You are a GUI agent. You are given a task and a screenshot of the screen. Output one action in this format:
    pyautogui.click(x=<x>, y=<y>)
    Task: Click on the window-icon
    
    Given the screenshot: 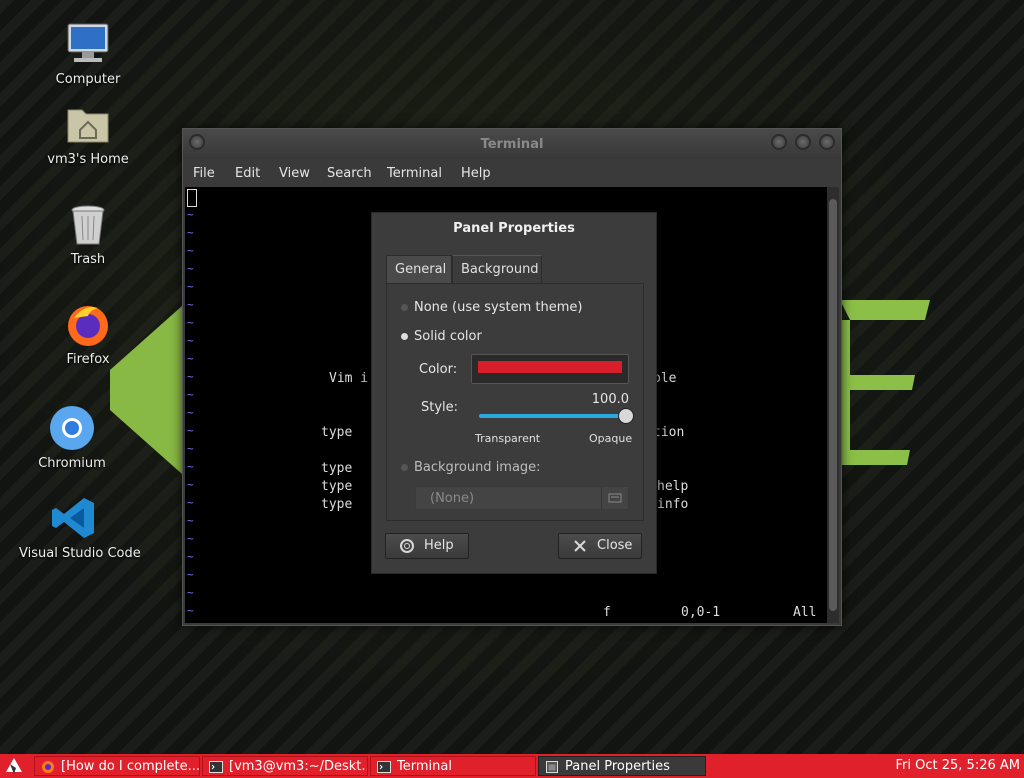 What is the action you would take?
    pyautogui.click(x=552, y=767)
    